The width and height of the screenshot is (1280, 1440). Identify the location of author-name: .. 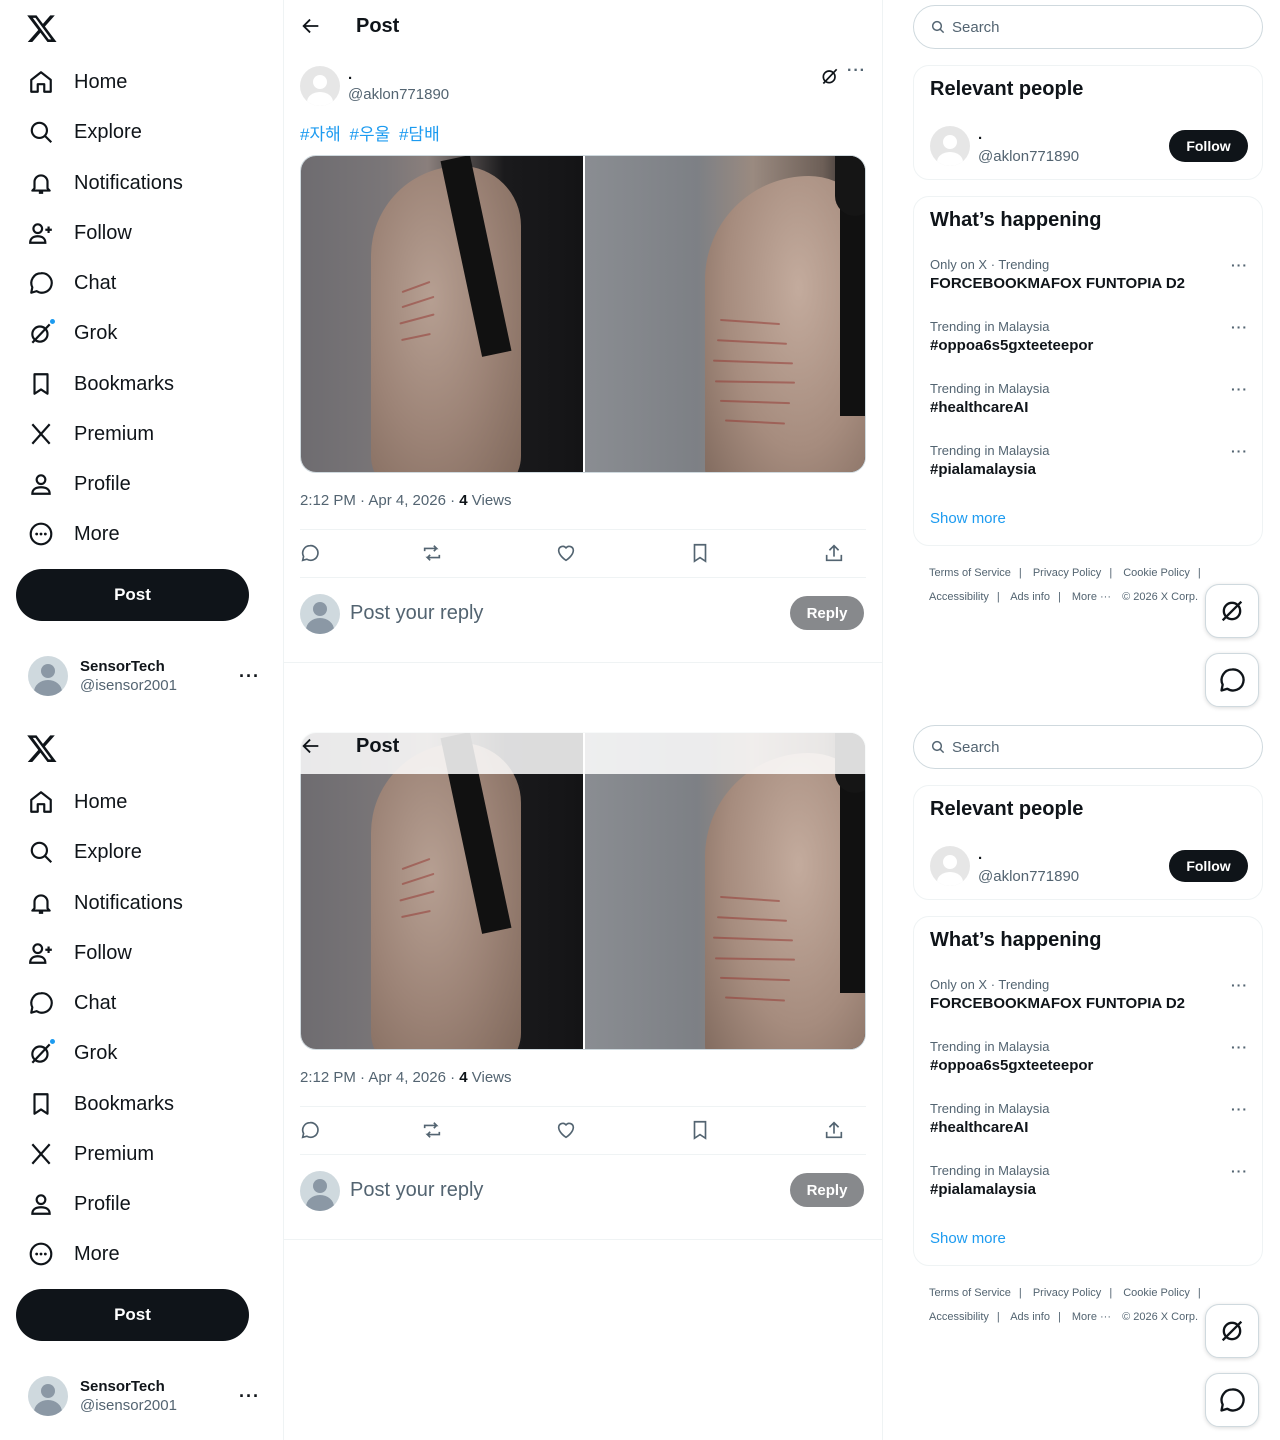
(350, 74).